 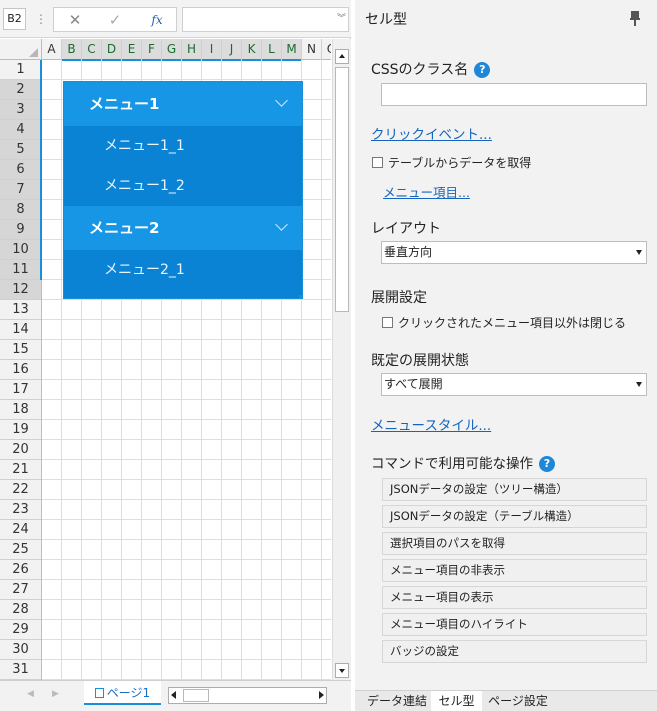 What do you see at coordinates (341, 17) in the screenshot?
I see `expand-formula-icon: ︾` at bounding box center [341, 17].